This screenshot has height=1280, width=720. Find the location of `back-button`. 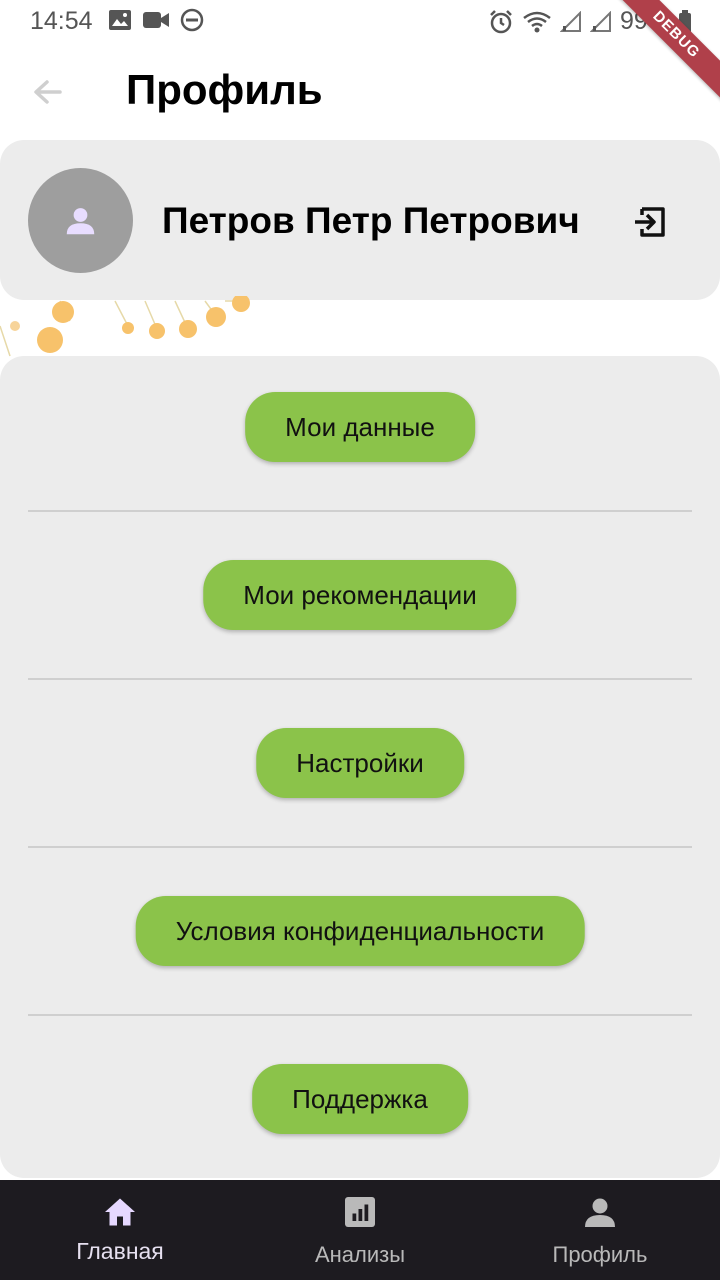

back-button is located at coordinates (48, 92).